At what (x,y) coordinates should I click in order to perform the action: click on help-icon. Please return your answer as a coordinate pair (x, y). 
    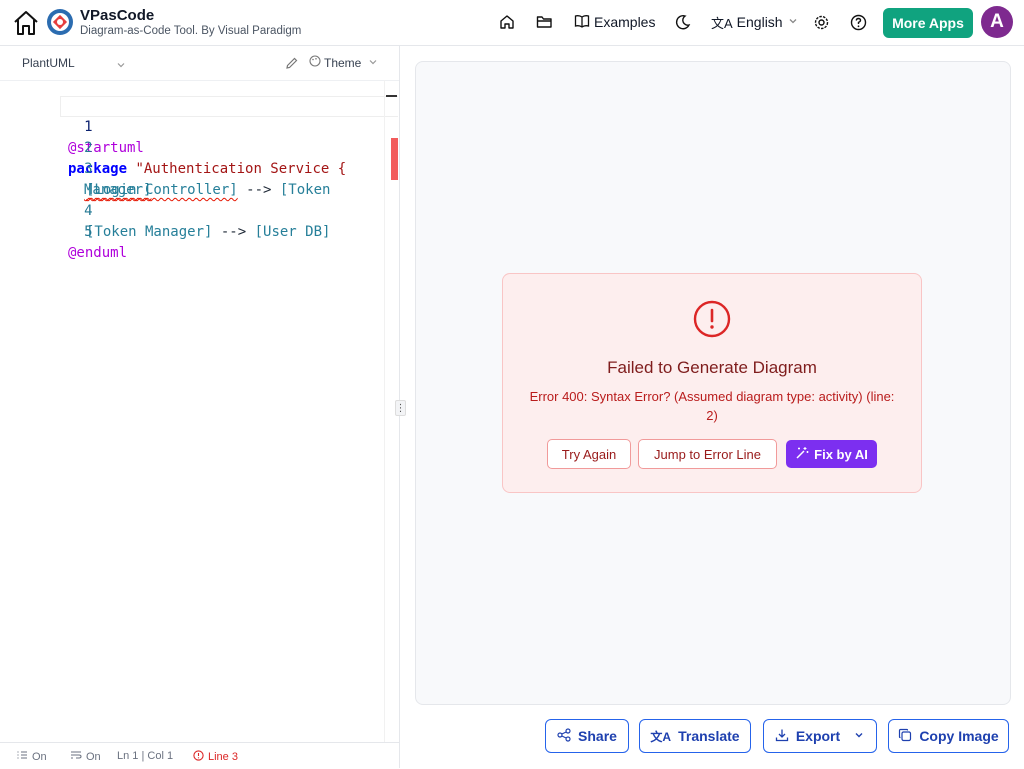
    Looking at the image, I should click on (858, 22).